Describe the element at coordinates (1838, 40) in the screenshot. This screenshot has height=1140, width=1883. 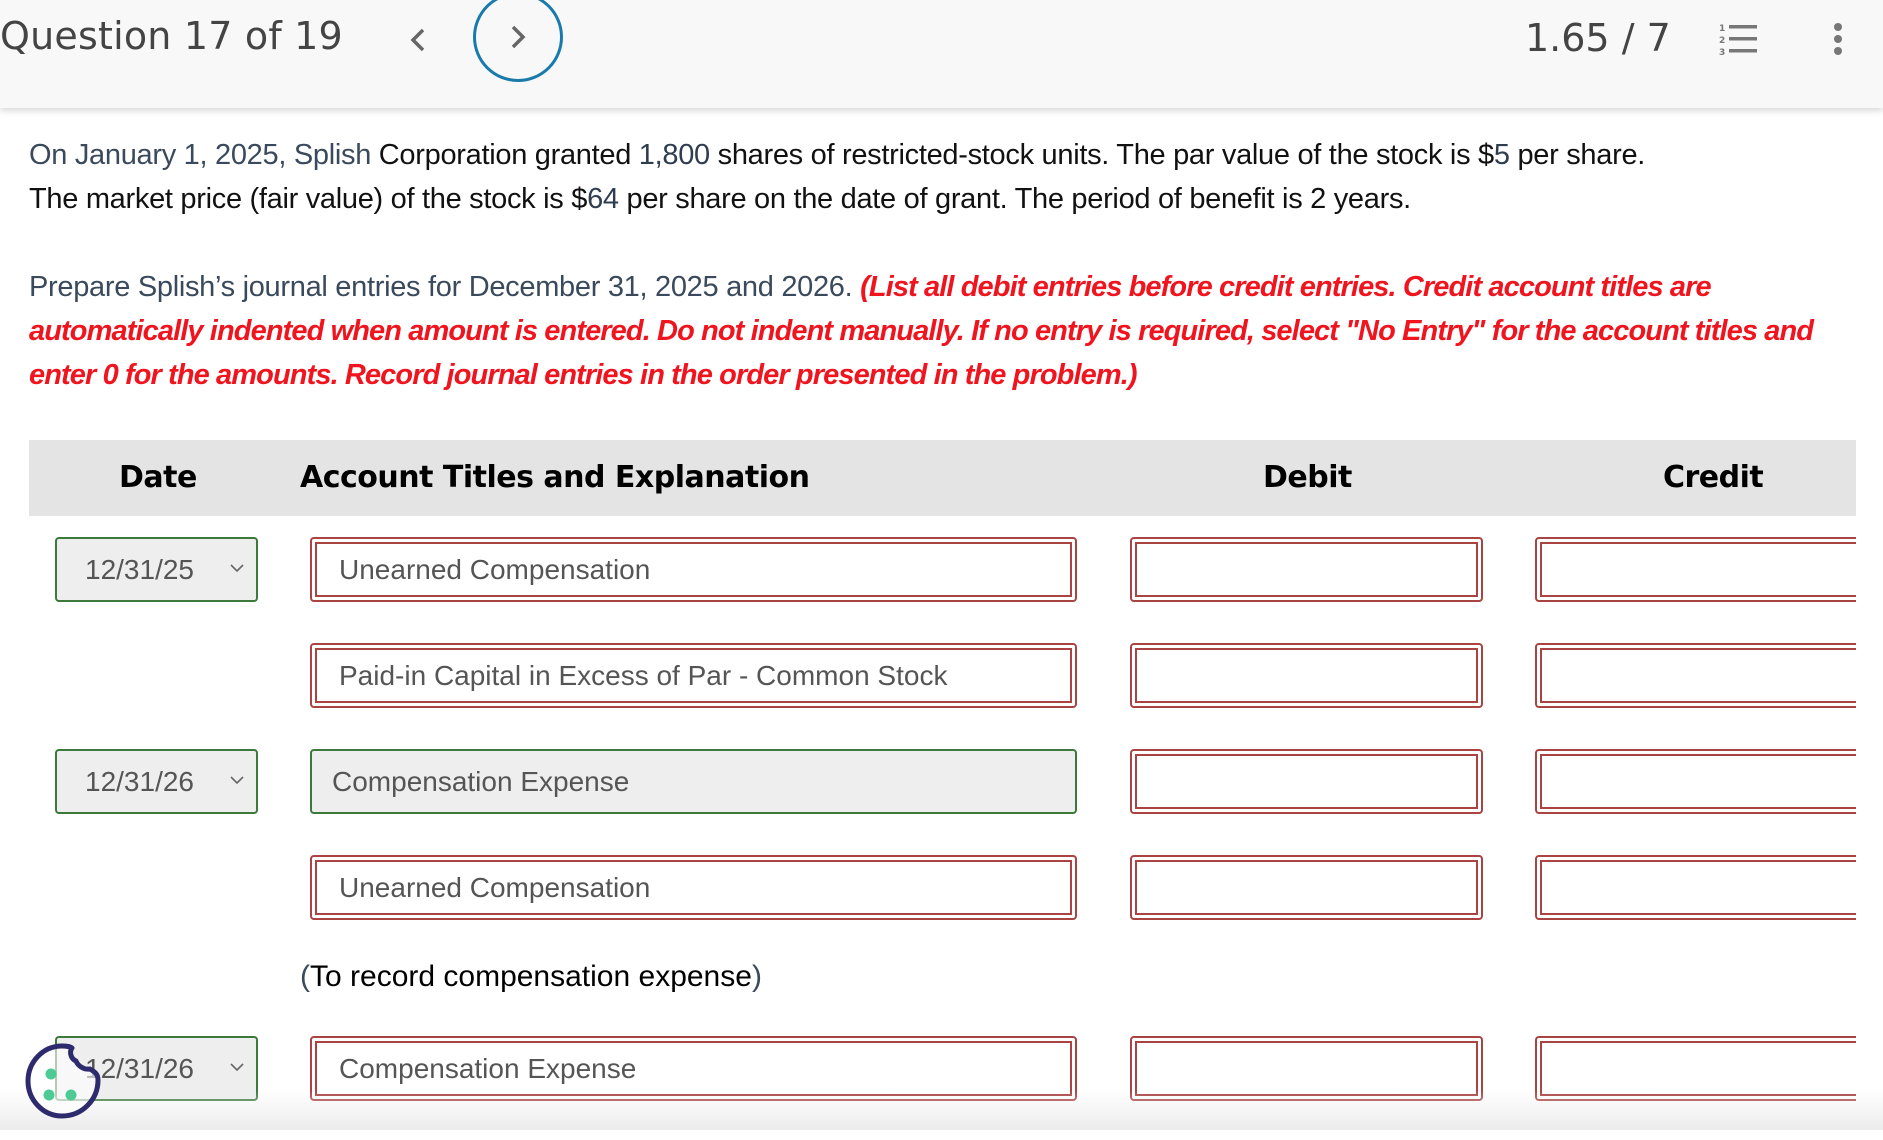
I see `more-vertical-icon` at that location.